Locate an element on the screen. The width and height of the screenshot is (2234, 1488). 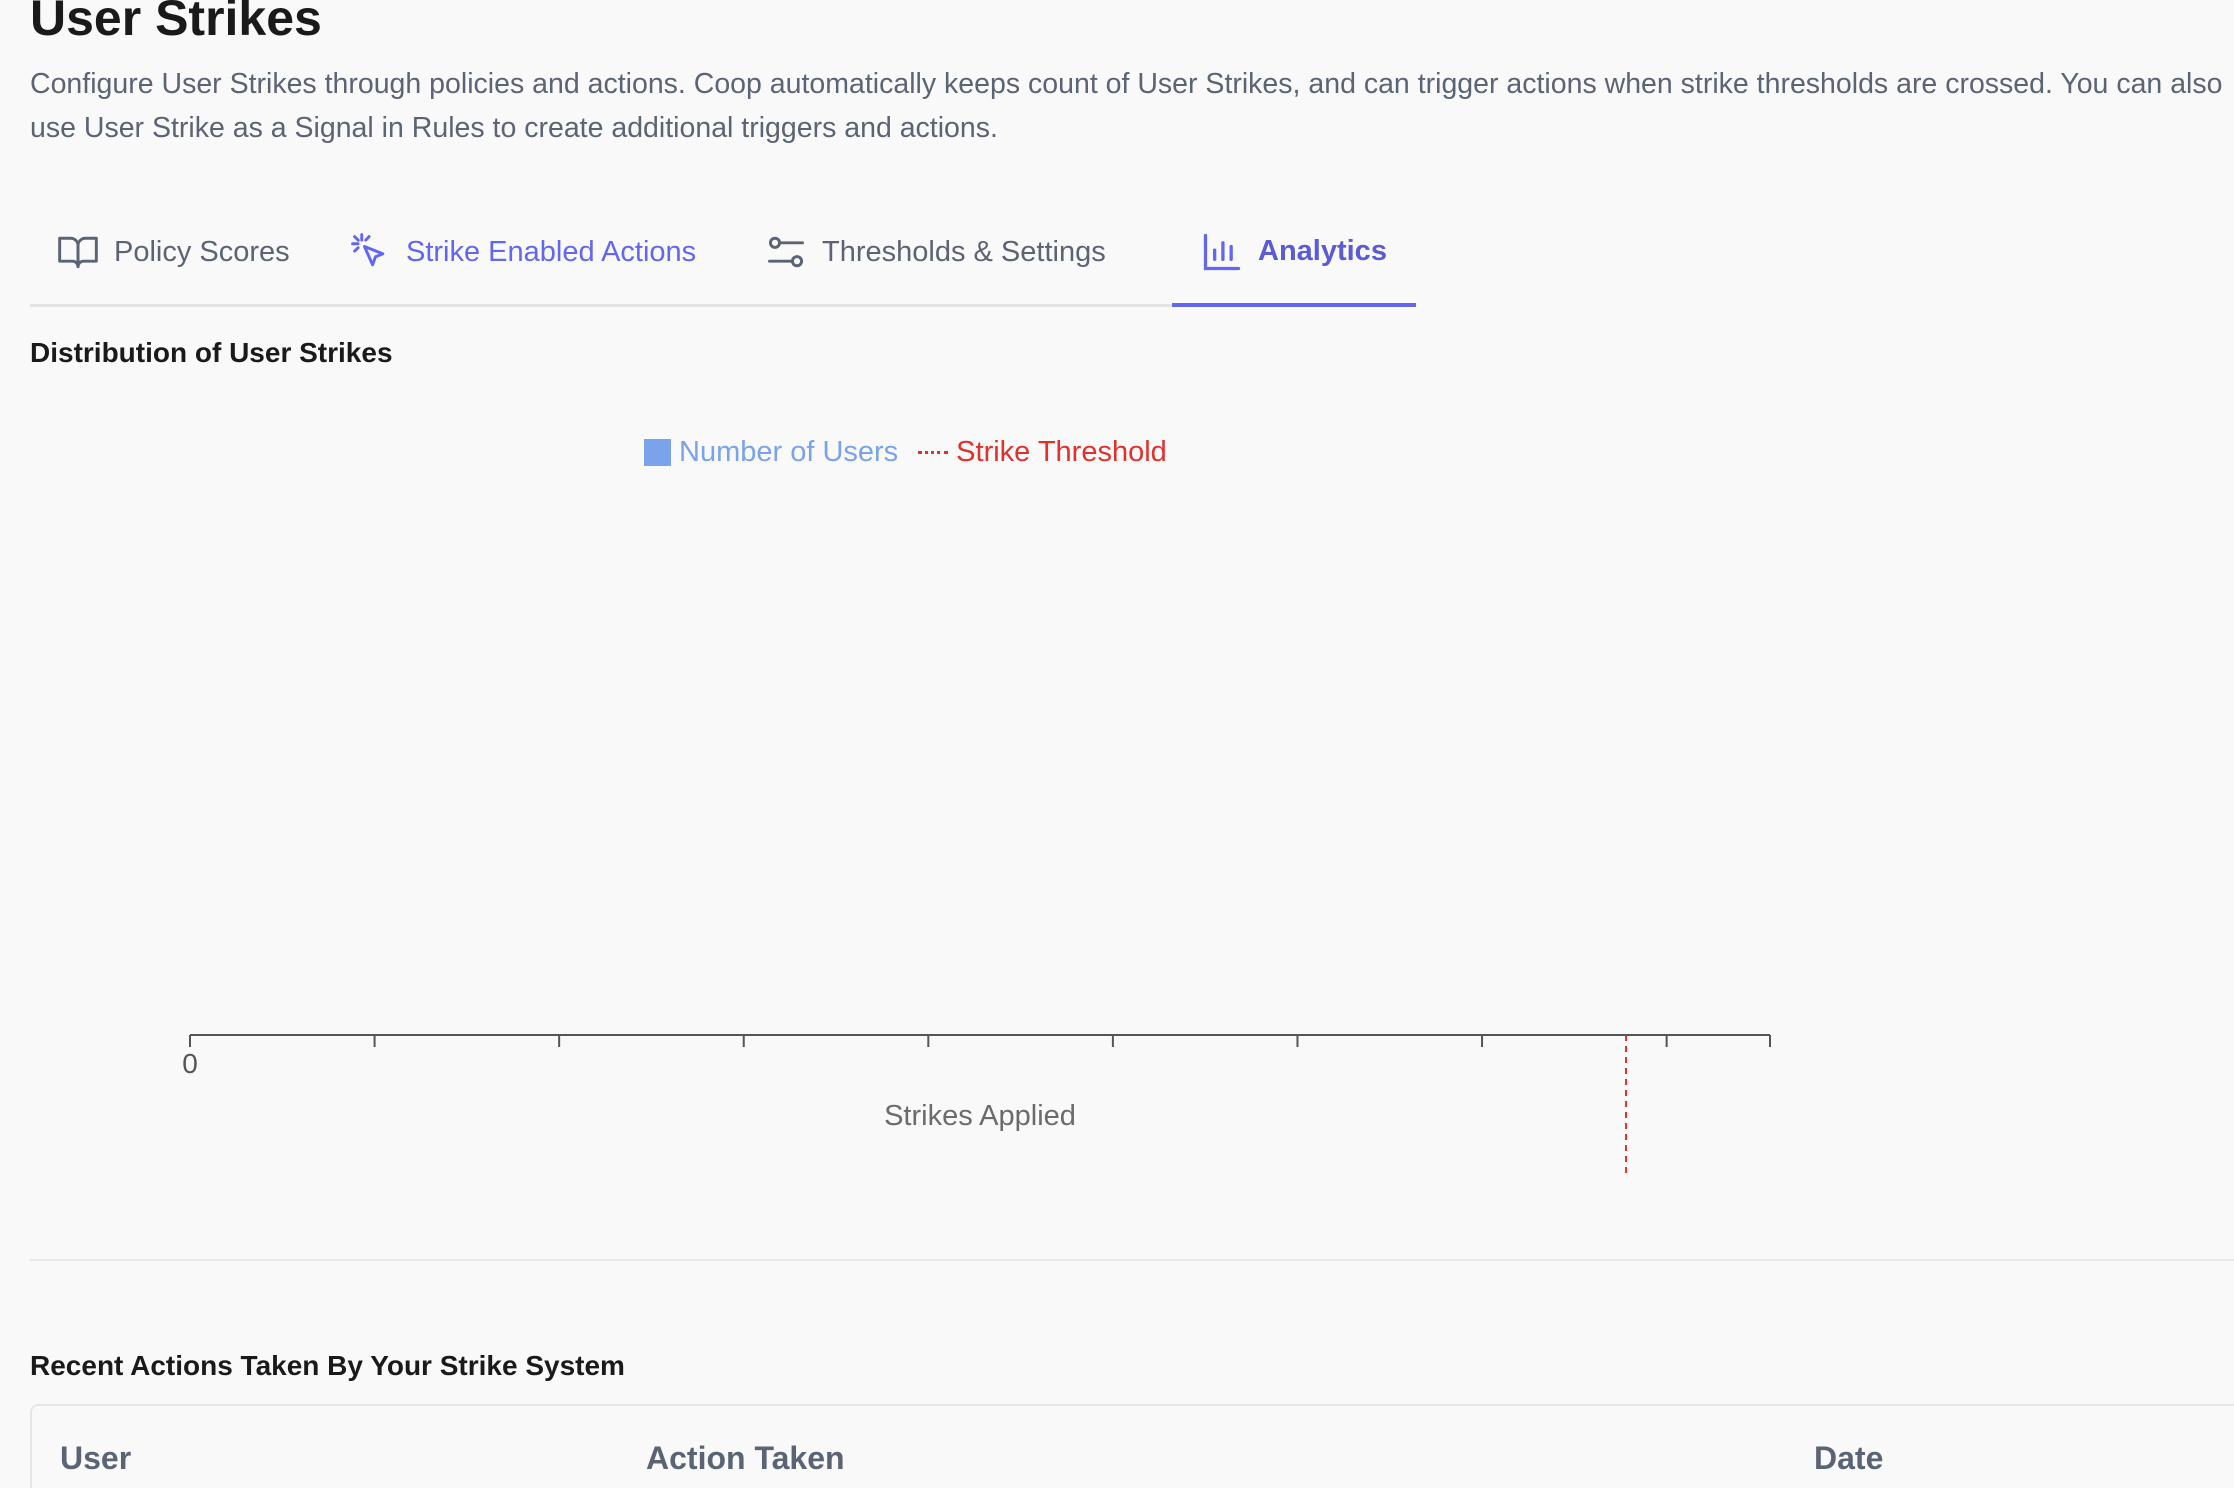
tab-strike-enabled-actions: Strike Enabled Actions is located at coordinates (522, 252).